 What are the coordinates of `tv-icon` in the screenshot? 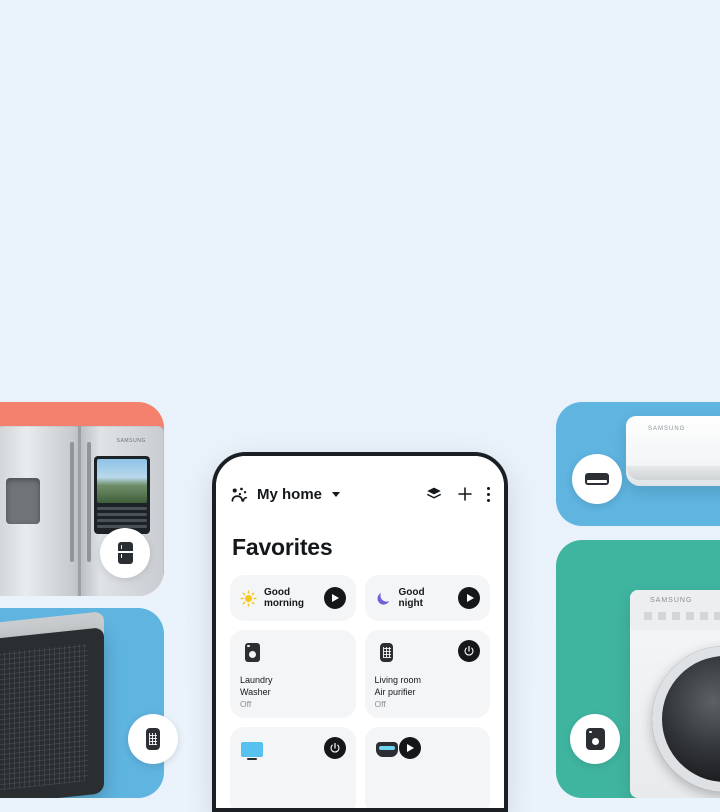 It's located at (252, 749).